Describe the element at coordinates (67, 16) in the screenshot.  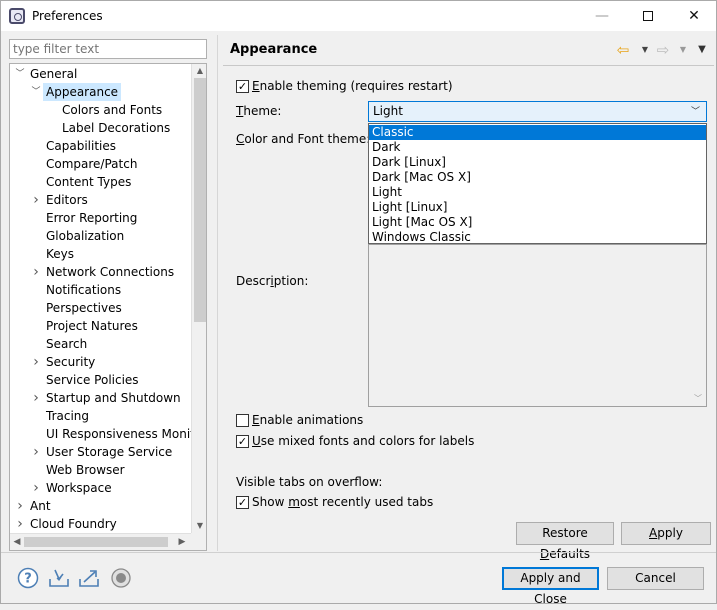
I see `window-title: Preferences` at that location.